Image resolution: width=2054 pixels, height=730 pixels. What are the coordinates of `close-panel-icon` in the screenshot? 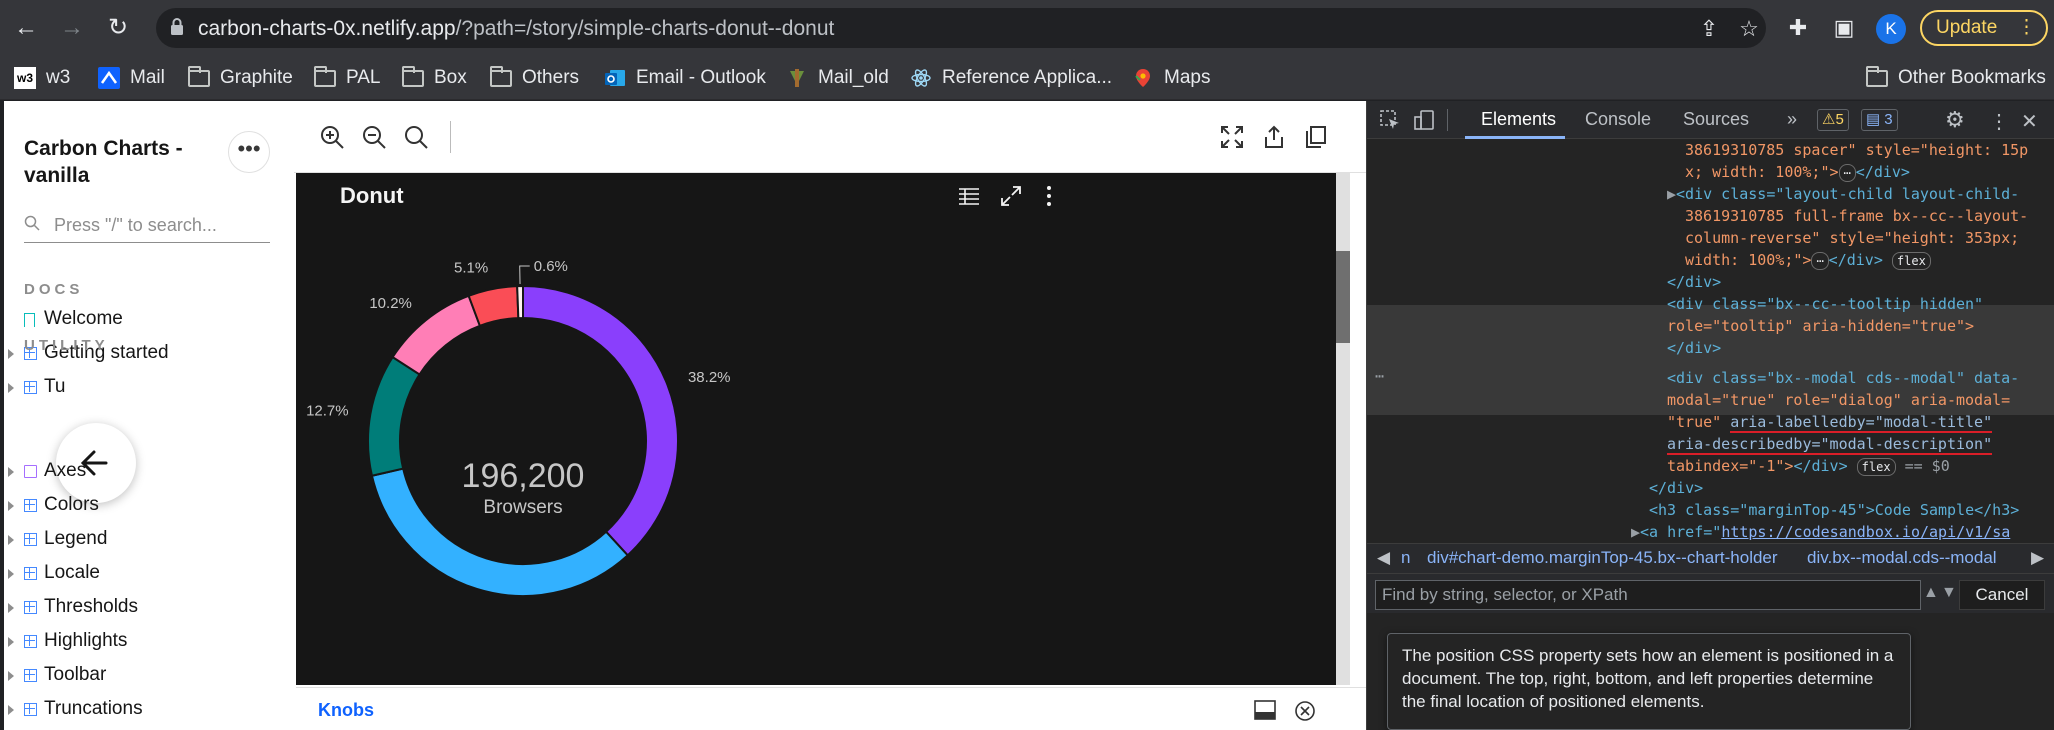 It's located at (1305, 711).